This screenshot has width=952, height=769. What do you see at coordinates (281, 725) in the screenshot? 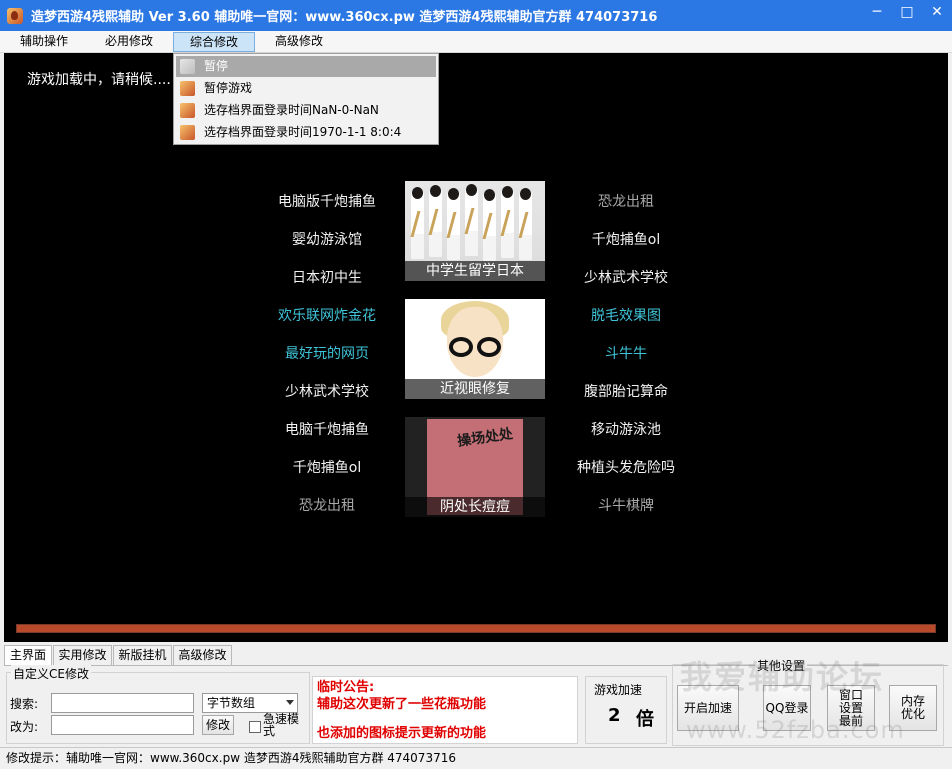
I see `fast-mode-label: 急速模式` at bounding box center [281, 725].